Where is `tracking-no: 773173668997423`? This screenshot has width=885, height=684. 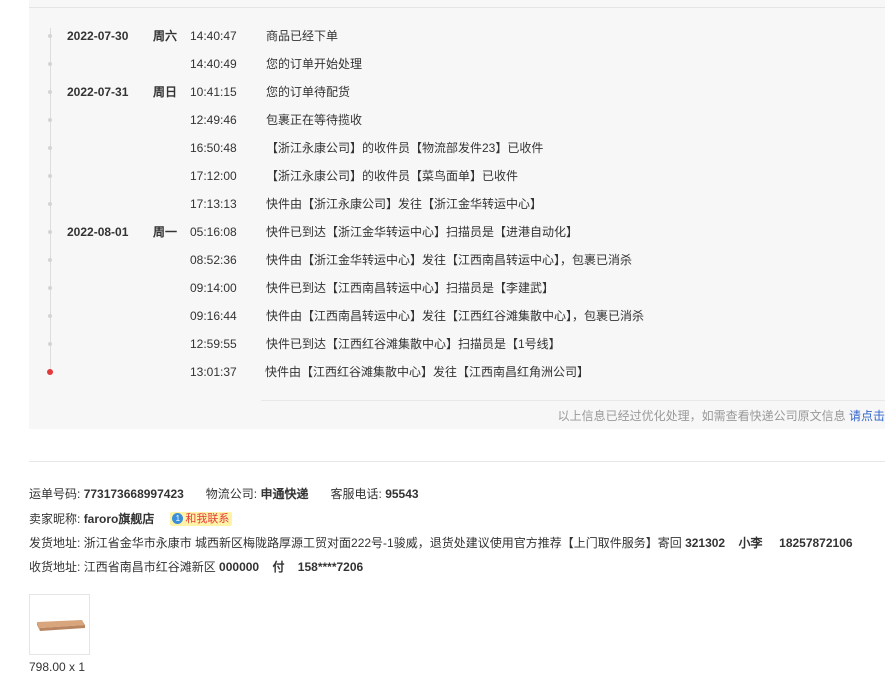 tracking-no: 773173668997423 is located at coordinates (133, 494).